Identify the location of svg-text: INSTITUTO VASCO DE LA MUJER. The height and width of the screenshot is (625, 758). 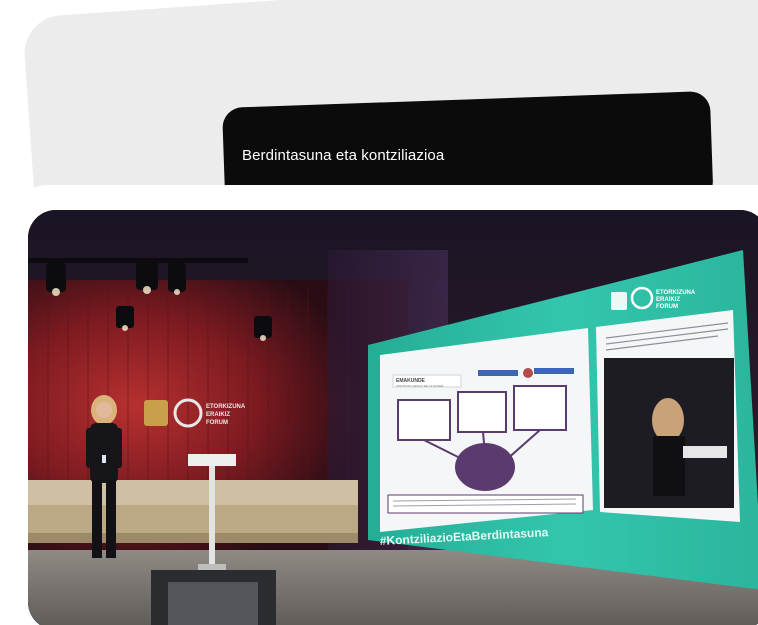
(420, 386).